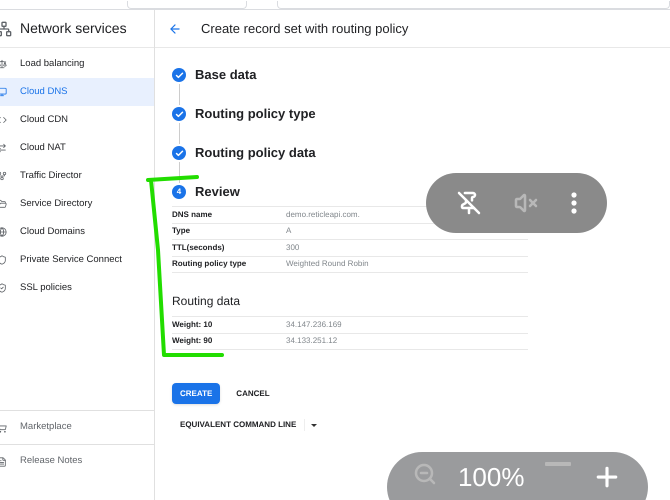  Describe the element at coordinates (526, 203) in the screenshot. I see `mute-icon` at that location.